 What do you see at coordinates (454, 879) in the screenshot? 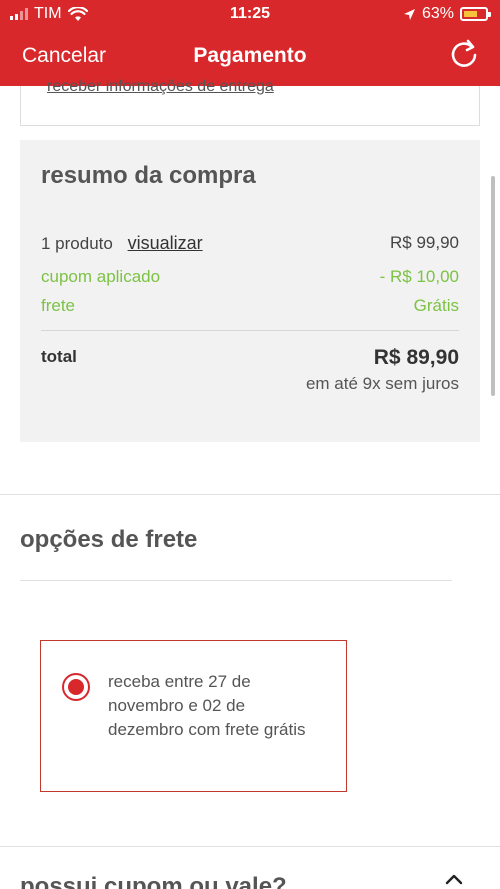
I see `chevron-up-icon` at bounding box center [454, 879].